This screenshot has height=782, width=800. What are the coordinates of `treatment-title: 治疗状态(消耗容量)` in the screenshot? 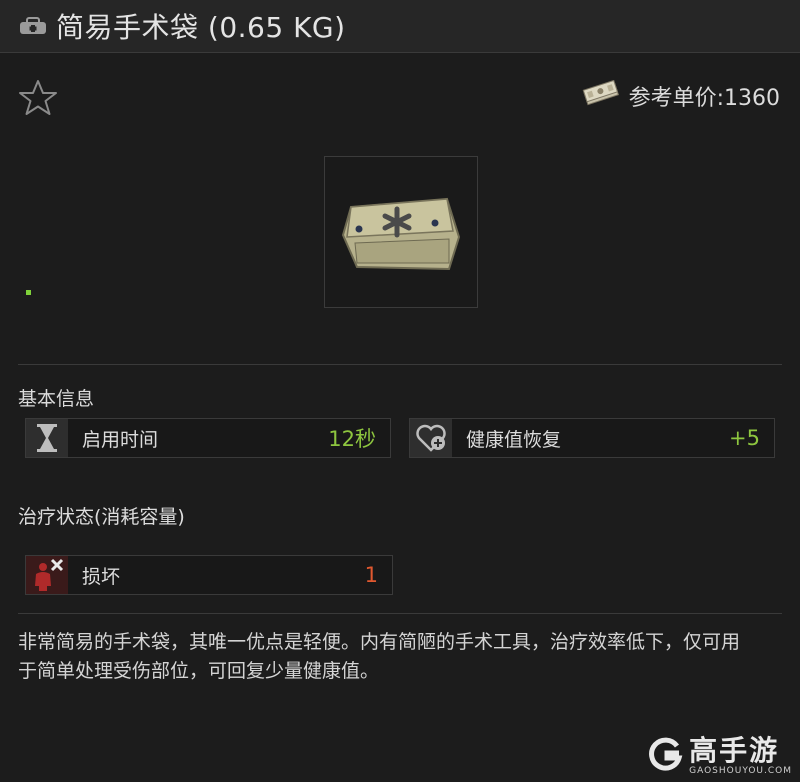 It's located at (101, 517).